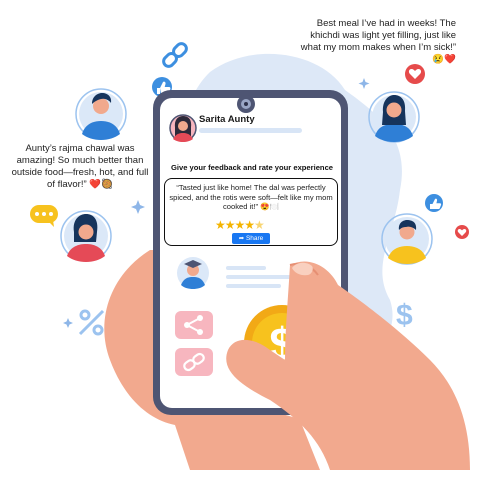 This screenshot has width=500, height=500. What do you see at coordinates (259, 225) in the screenshot?
I see `half-star-icon: ★` at bounding box center [259, 225].